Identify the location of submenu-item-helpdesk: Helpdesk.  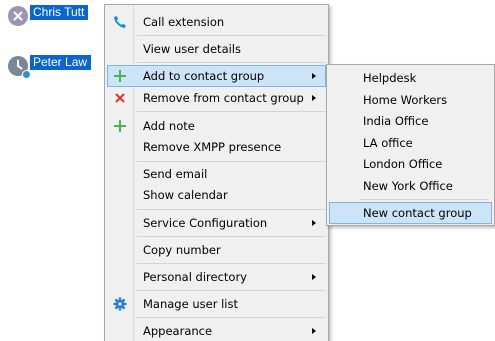
(410, 78).